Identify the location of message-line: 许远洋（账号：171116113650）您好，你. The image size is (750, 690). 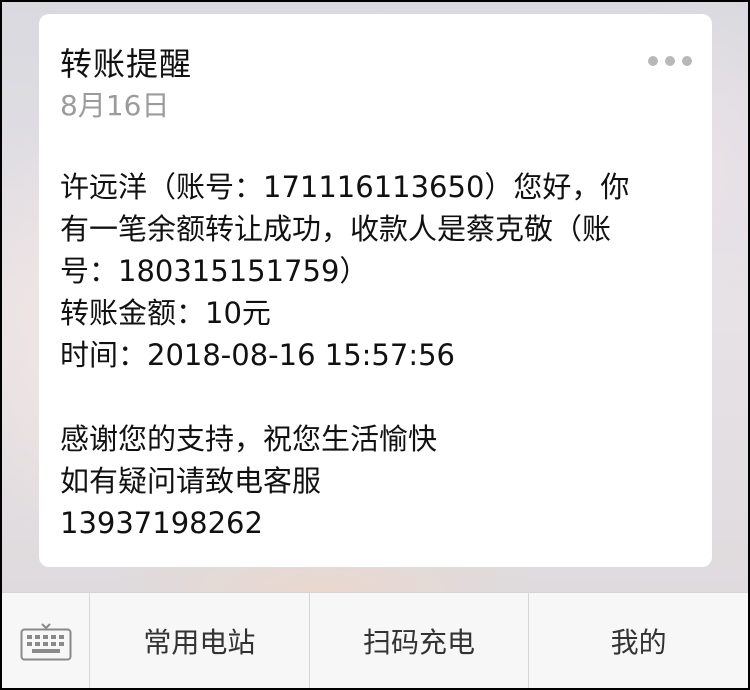
(345, 187).